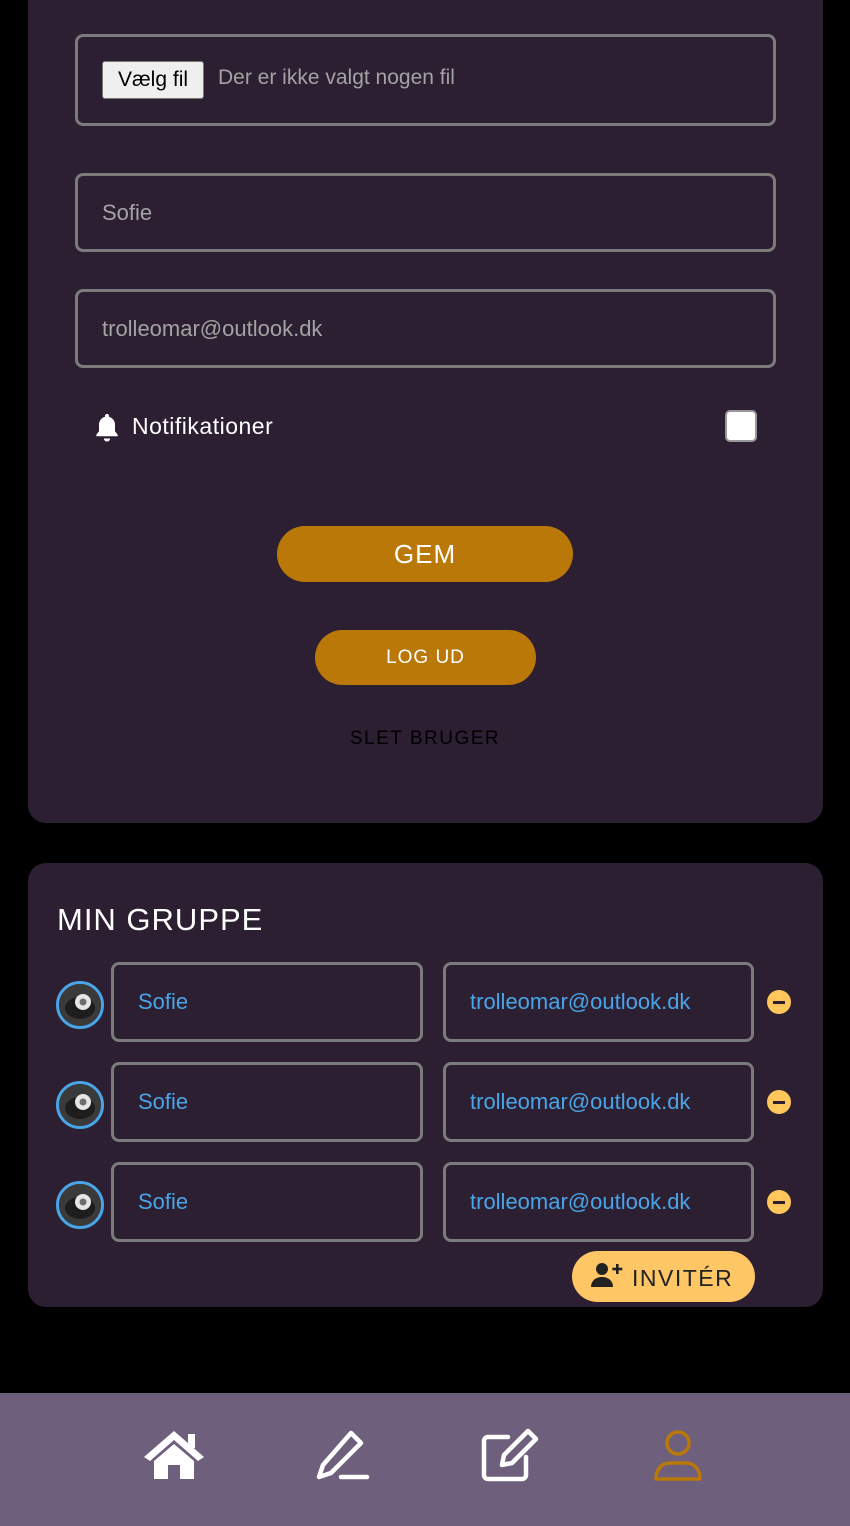 The height and width of the screenshot is (1526, 850). I want to click on delete-user-link: SLET BRUGER, so click(425, 739).